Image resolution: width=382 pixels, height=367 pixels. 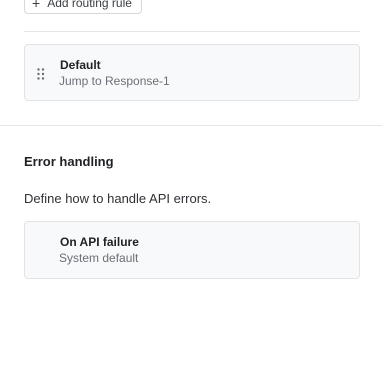 I want to click on section-divider, so click(x=191, y=125).